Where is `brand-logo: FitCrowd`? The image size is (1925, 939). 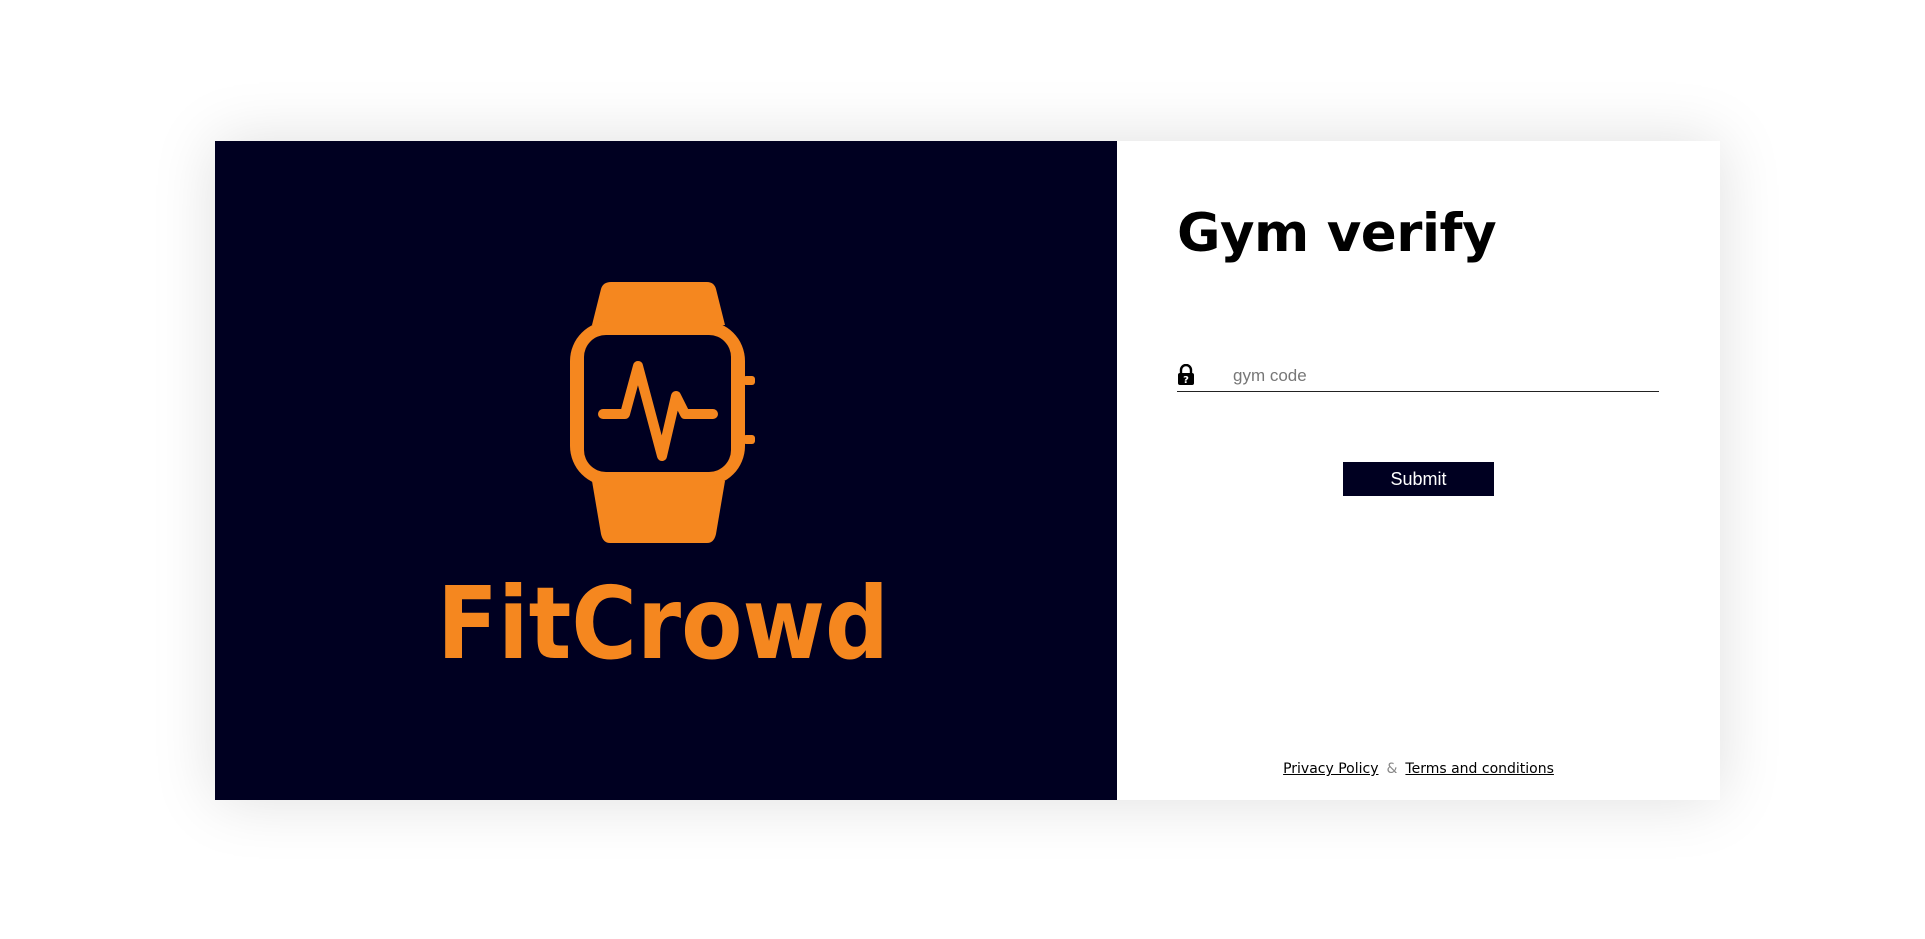 brand-logo: FitCrowd is located at coordinates (663, 482).